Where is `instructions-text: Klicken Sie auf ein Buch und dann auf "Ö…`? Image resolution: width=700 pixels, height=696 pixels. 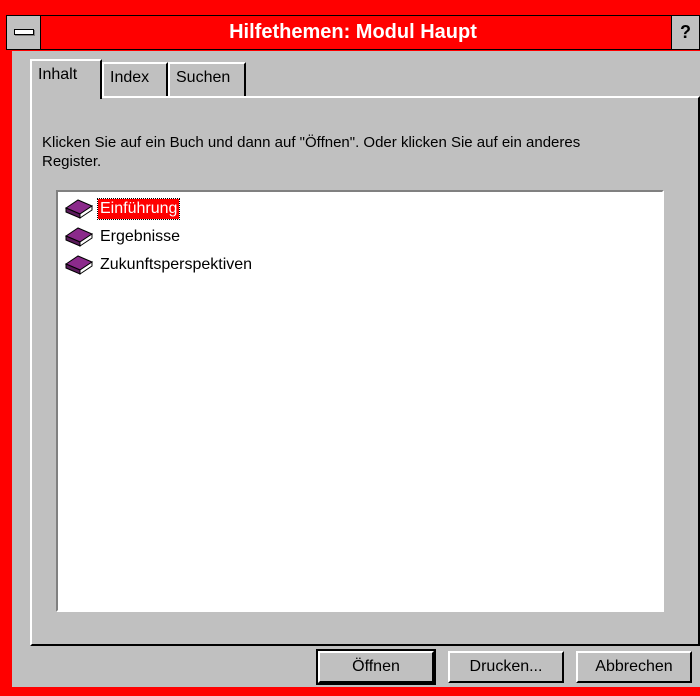
instructions-text: Klicken Sie auf ein Buch und dann auf "Ö… is located at coordinates (311, 152).